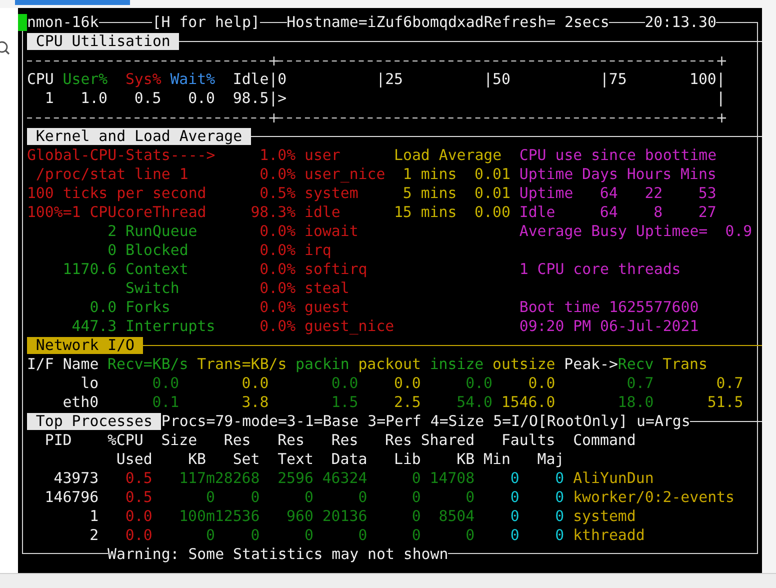 The image size is (776, 588). Describe the element at coordinates (448, 22) in the screenshot. I see `hostname-refresh: Hostname=iZuf6bomqdxadRefresh= 2secs` at that location.